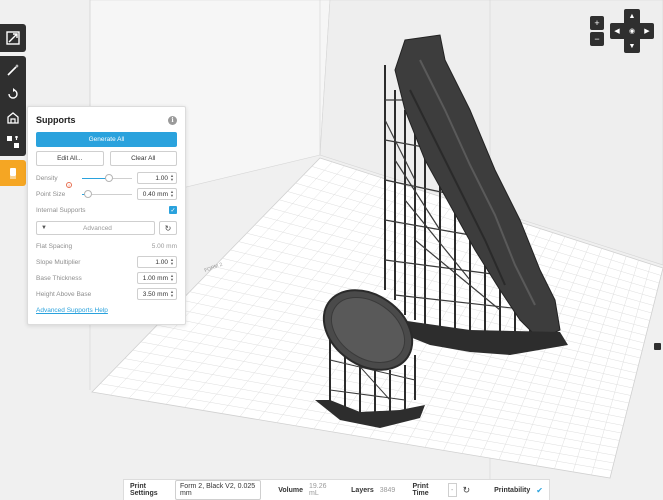  What do you see at coordinates (617, 31) in the screenshot?
I see `pan-left-icon: ◀` at bounding box center [617, 31].